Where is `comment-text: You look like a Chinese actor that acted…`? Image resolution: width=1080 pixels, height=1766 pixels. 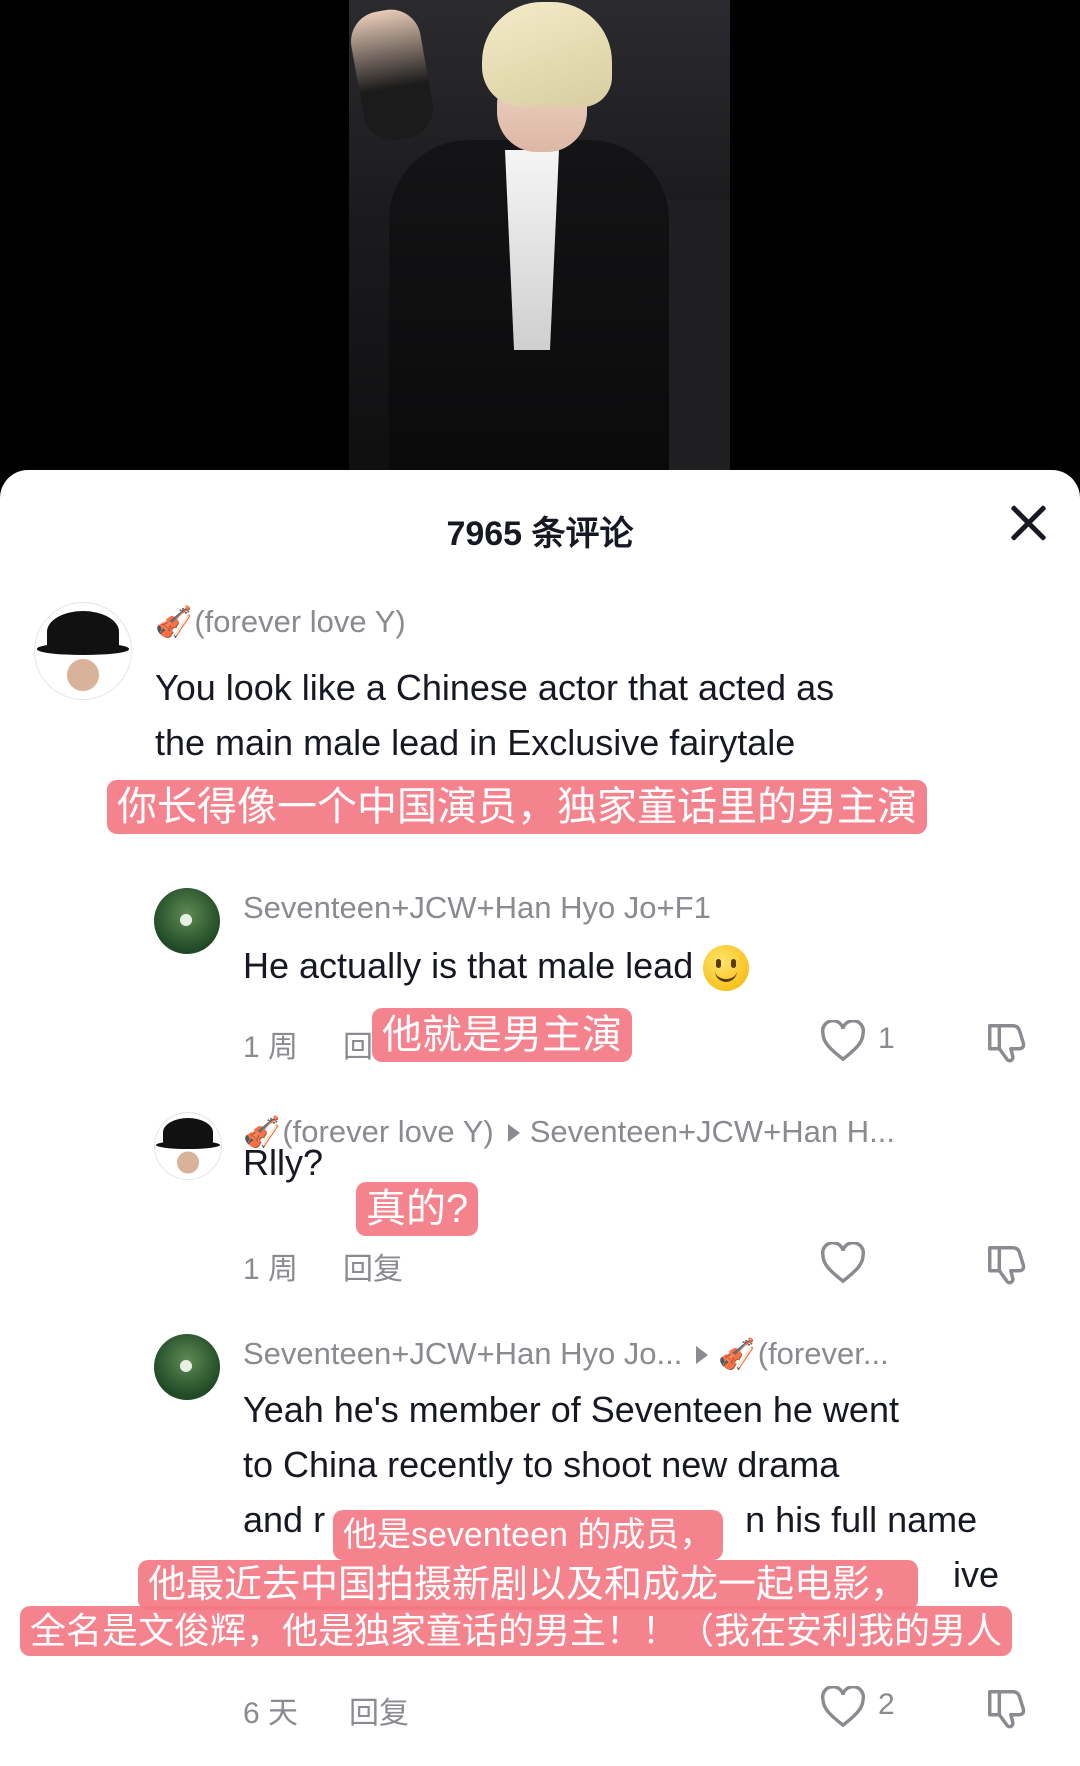
comment-text: You look like a Chinese actor that acted… is located at coordinates (494, 715).